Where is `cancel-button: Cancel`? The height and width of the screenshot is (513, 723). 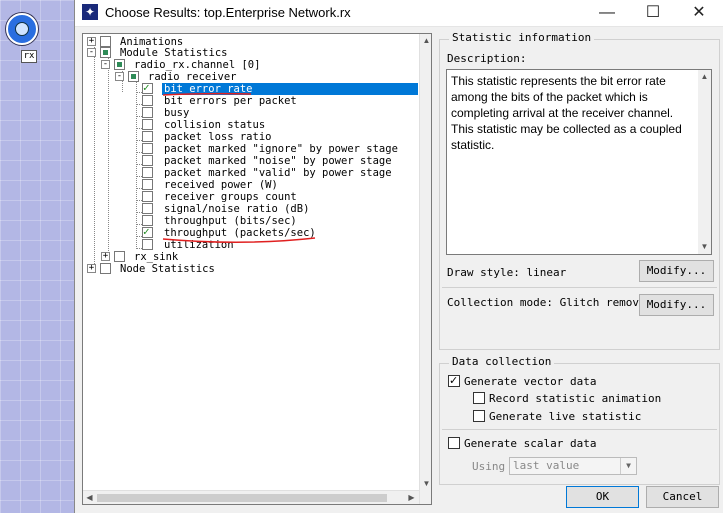 cancel-button: Cancel is located at coordinates (682, 497).